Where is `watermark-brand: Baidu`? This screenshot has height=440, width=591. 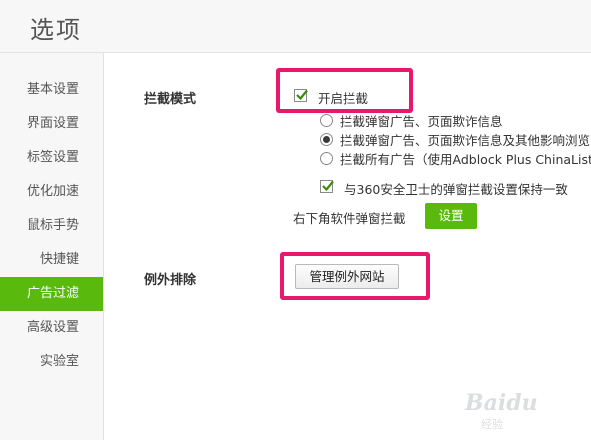 watermark-brand: Baidu is located at coordinates (501, 403).